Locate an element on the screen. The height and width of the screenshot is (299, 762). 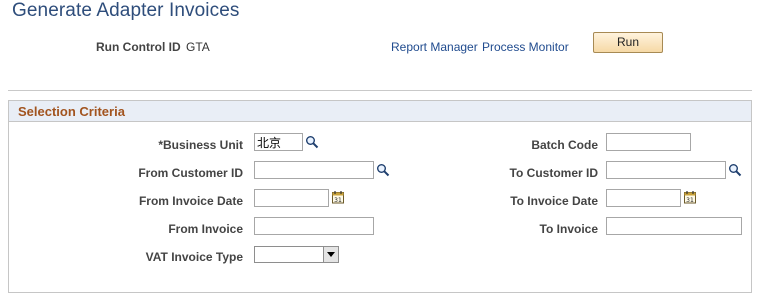
vat-invoice-type-label: VAT Invoice Type is located at coordinates (194, 257).